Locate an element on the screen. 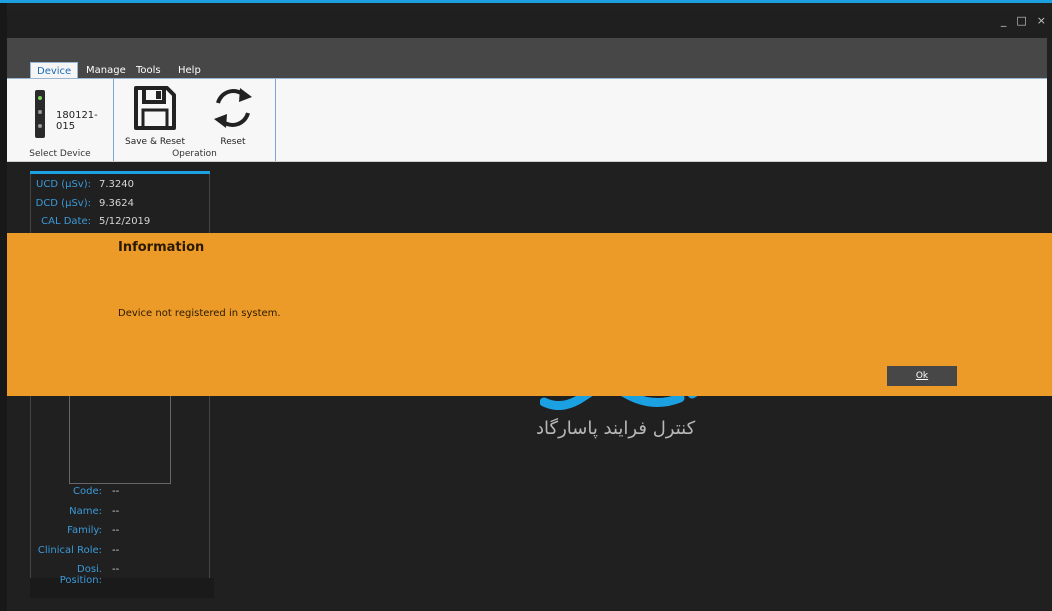  reset-button: Reset is located at coordinates (233, 116).